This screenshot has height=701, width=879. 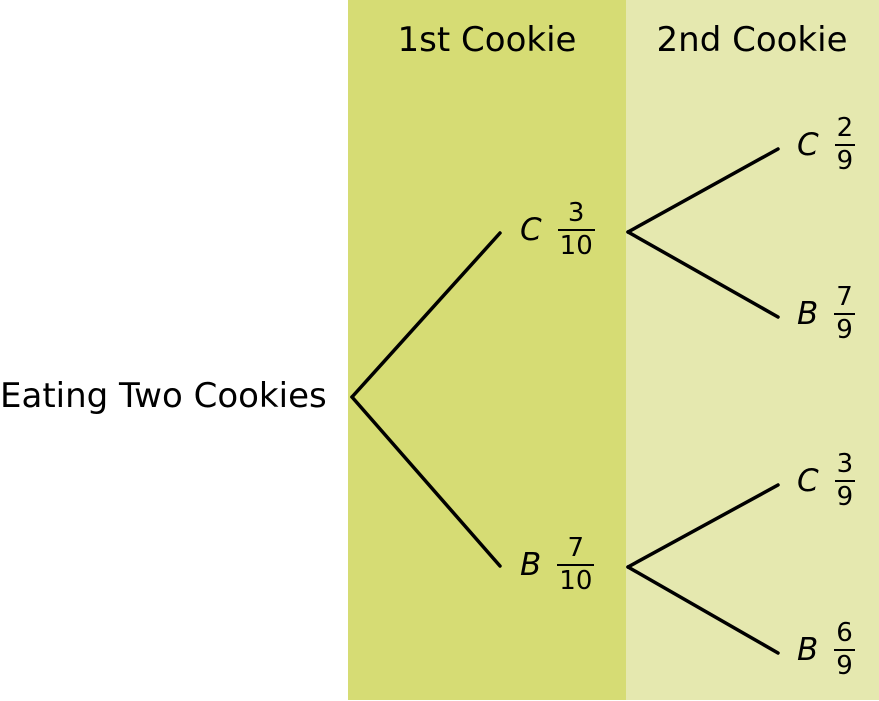 What do you see at coordinates (844, 633) in the screenshot?
I see `fraction-numerator: 6` at bounding box center [844, 633].